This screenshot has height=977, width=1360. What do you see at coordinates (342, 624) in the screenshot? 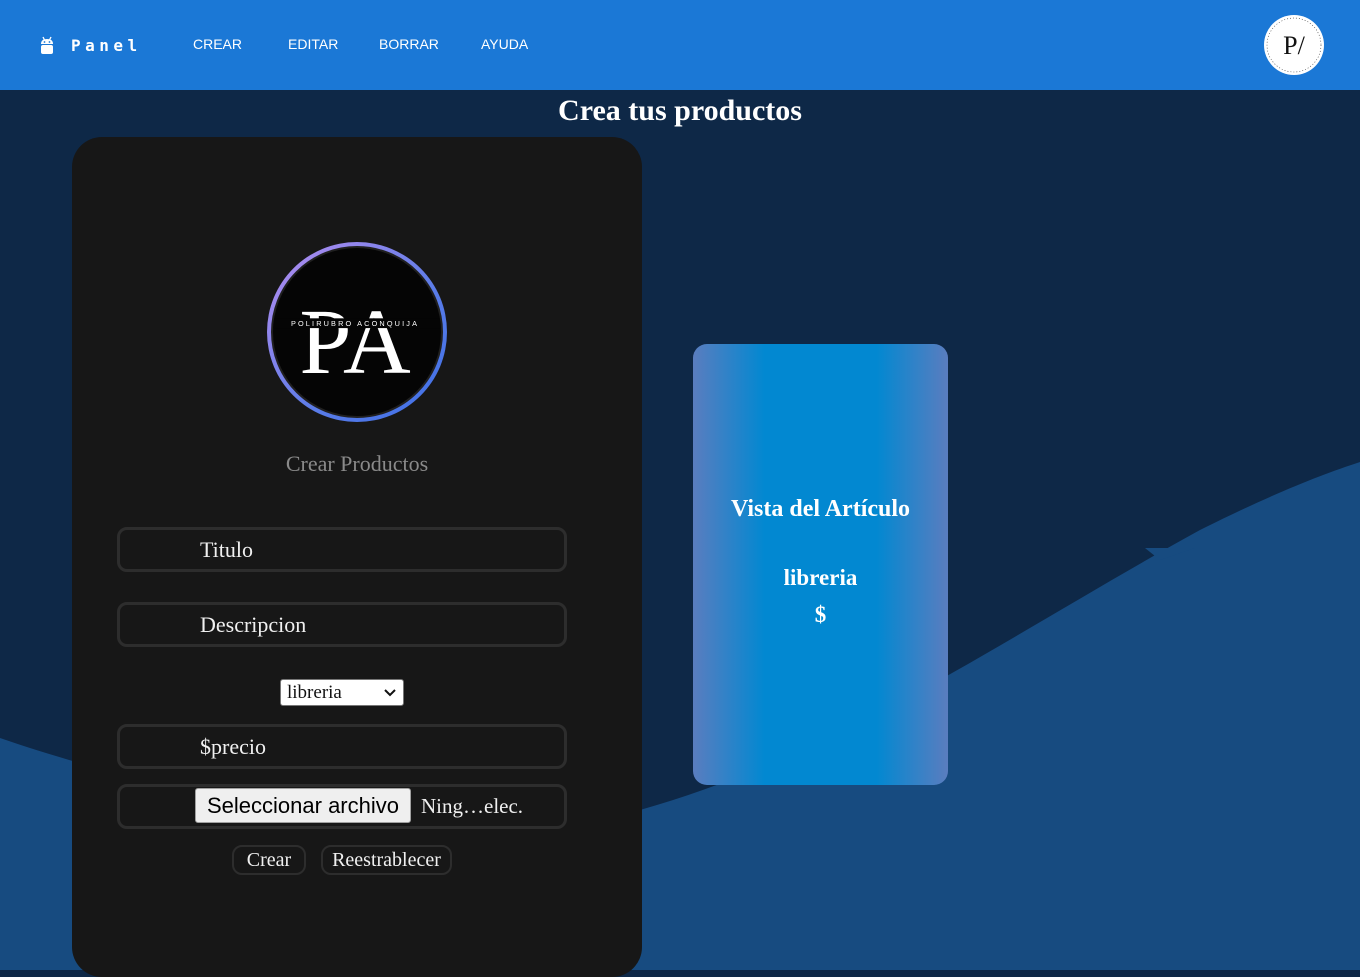
I see `description-input` at bounding box center [342, 624].